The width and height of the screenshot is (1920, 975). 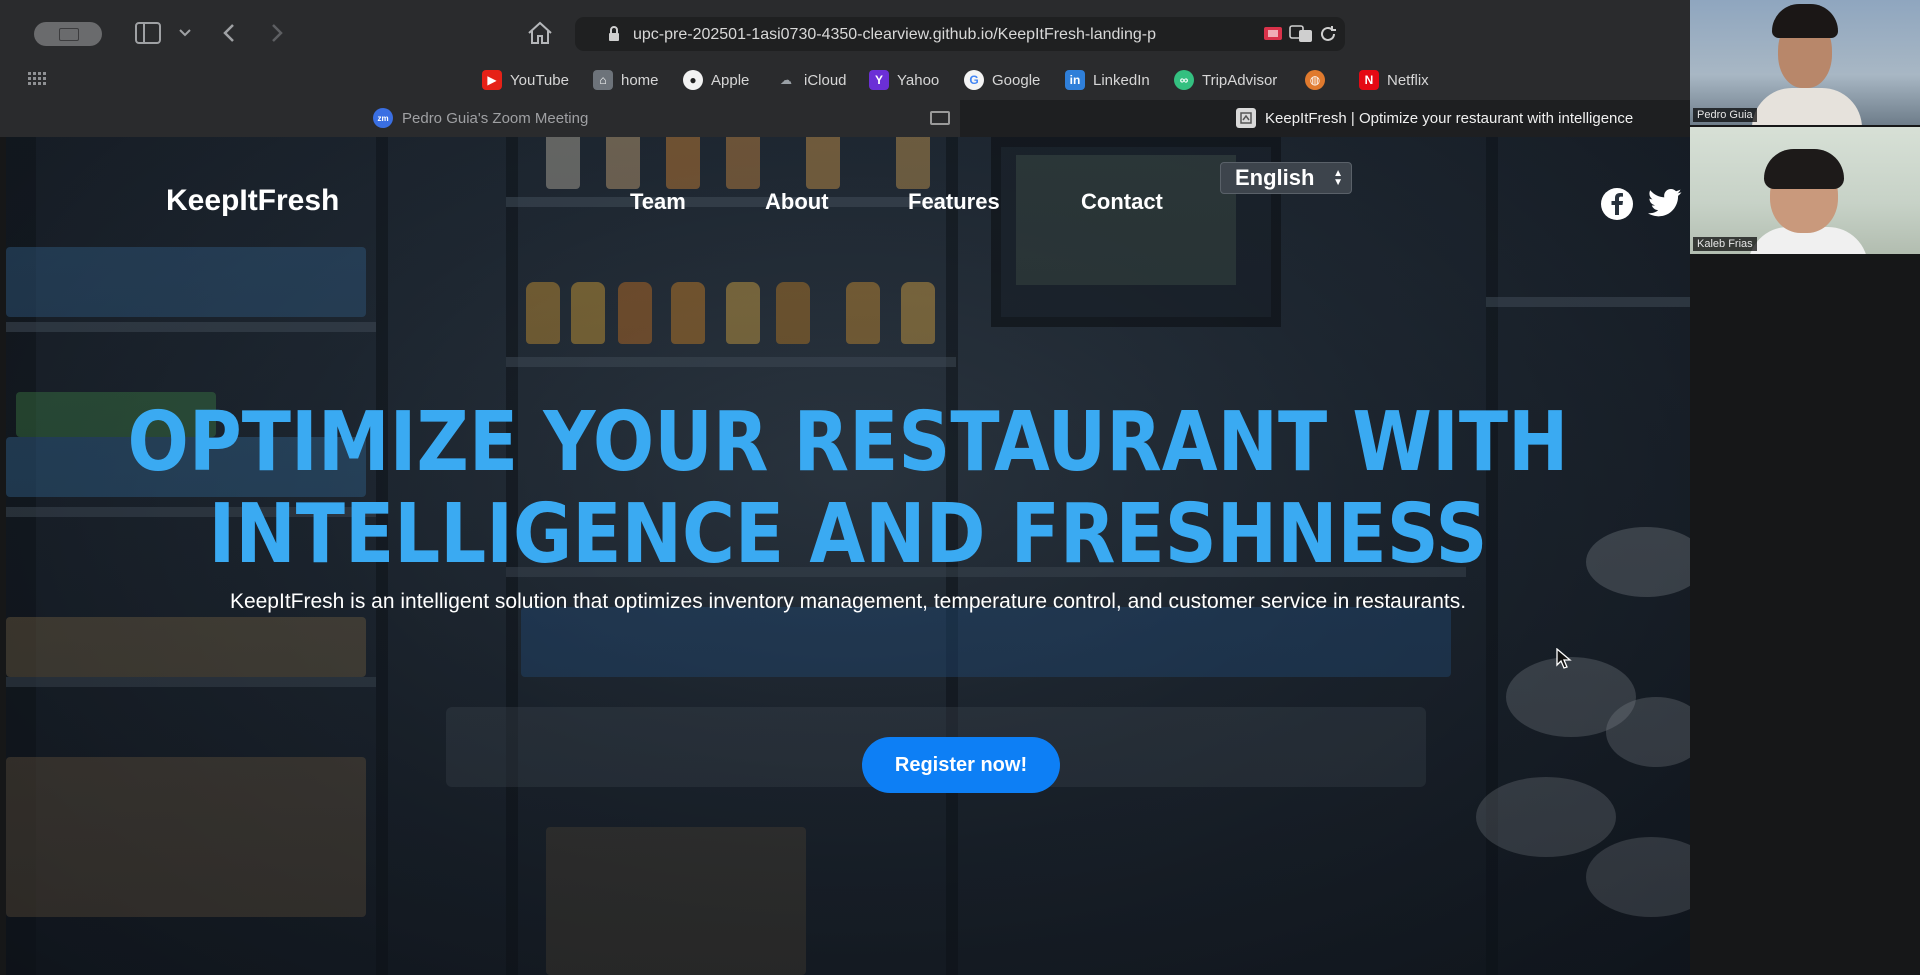 What do you see at coordinates (1315, 80) in the screenshot?
I see `globe-icon: ◍` at bounding box center [1315, 80].